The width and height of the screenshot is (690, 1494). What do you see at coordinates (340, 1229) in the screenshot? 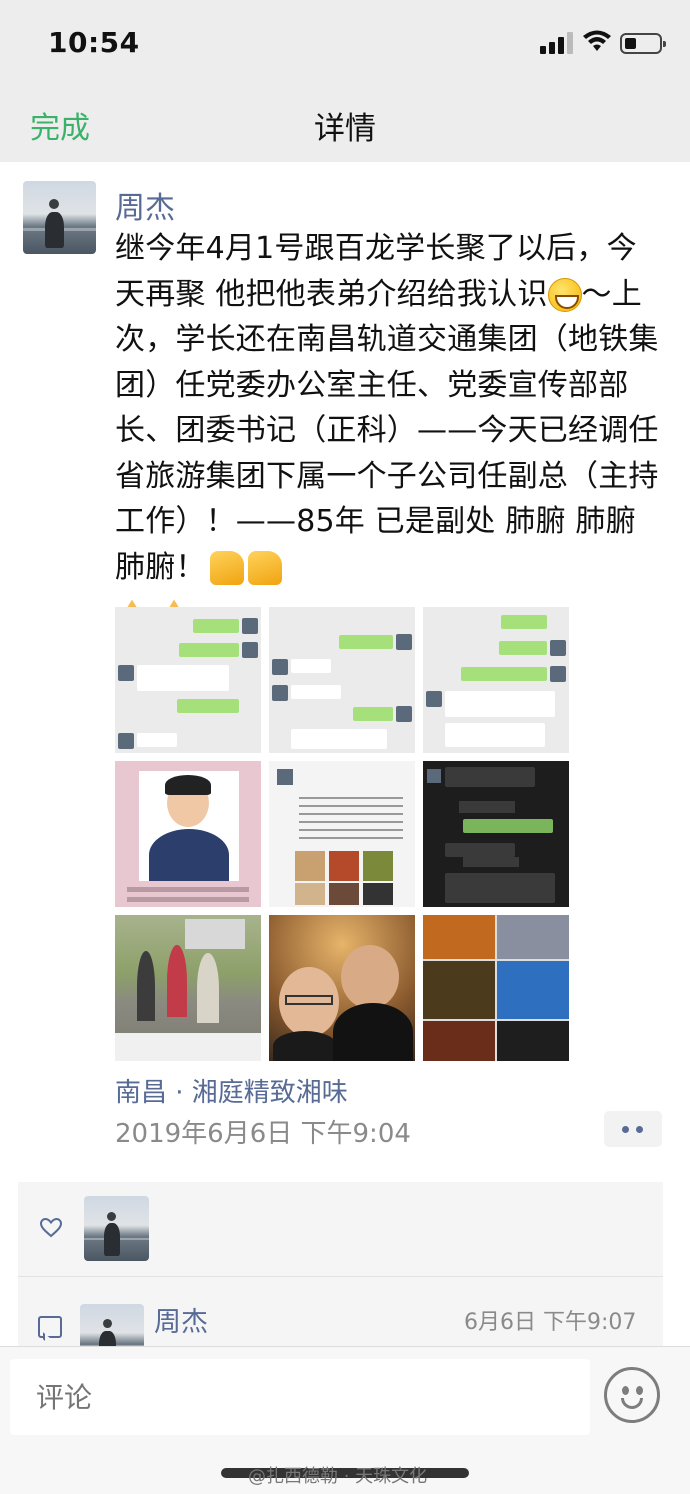
I see `likes-row` at bounding box center [340, 1229].